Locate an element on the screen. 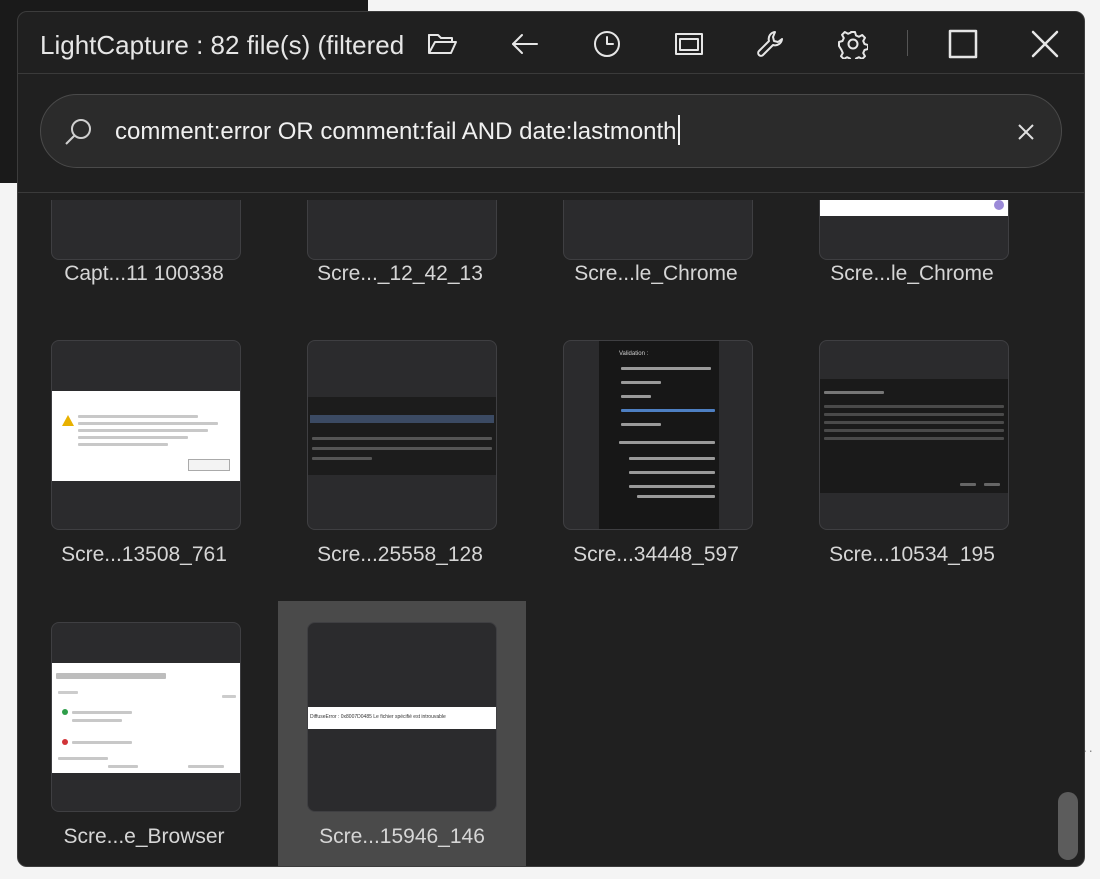 The image size is (1100, 879). search-divider is located at coordinates (551, 192).